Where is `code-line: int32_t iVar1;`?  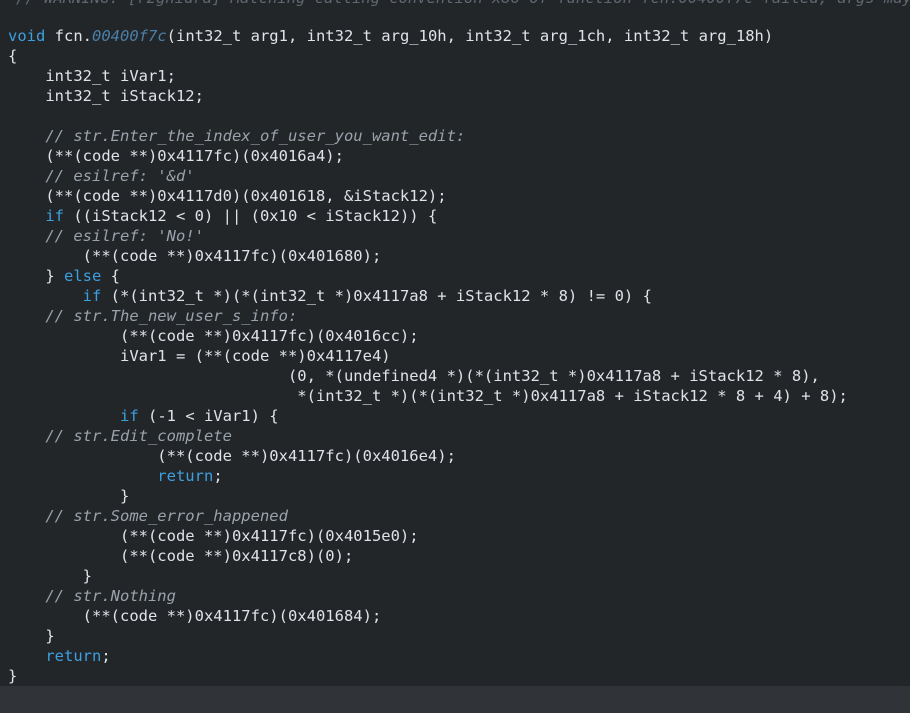
code-line: int32_t iVar1; is located at coordinates (92, 76).